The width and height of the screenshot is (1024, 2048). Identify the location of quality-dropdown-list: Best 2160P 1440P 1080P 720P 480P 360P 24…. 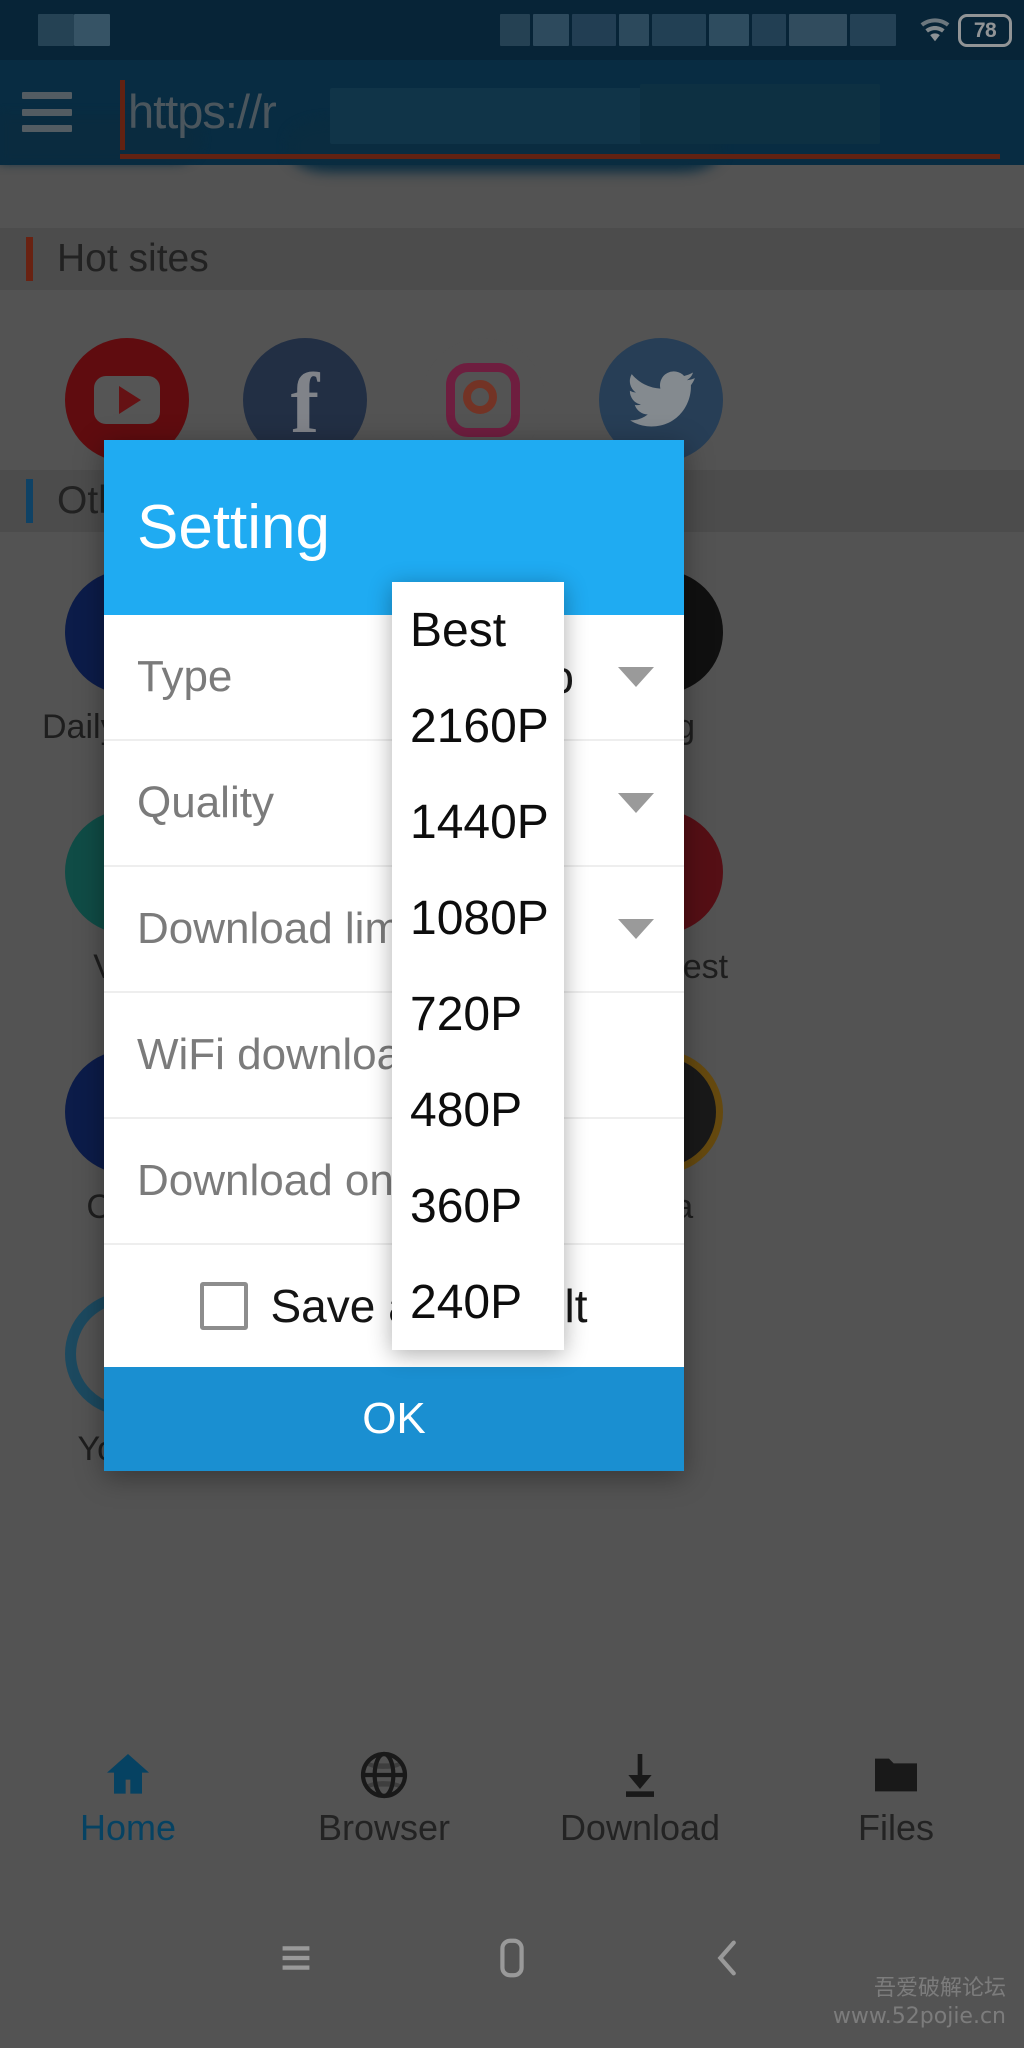
(478, 966).